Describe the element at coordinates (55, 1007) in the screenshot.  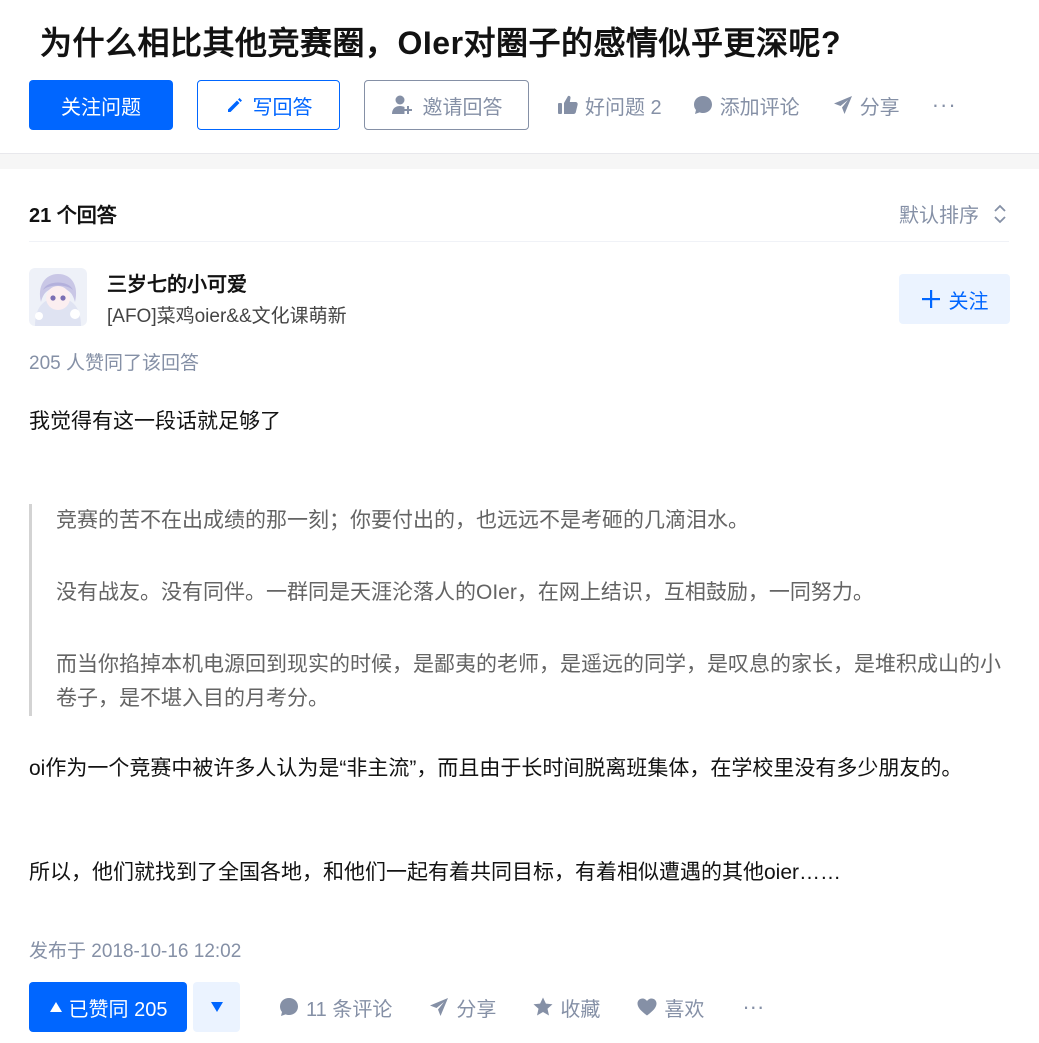
I see `triangle-up-icon` at that location.